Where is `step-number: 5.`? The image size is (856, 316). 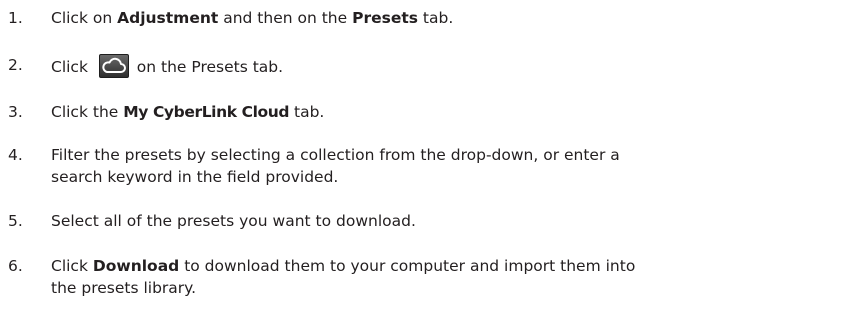 step-number: 5. is located at coordinates (15, 221).